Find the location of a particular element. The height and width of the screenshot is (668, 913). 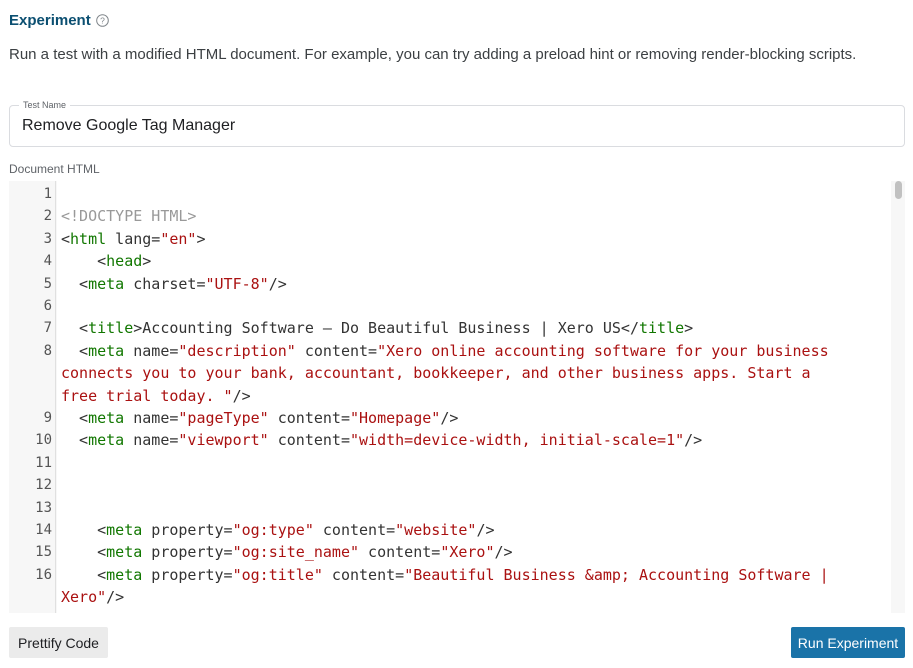

line-number: 2 is located at coordinates (47, 216).